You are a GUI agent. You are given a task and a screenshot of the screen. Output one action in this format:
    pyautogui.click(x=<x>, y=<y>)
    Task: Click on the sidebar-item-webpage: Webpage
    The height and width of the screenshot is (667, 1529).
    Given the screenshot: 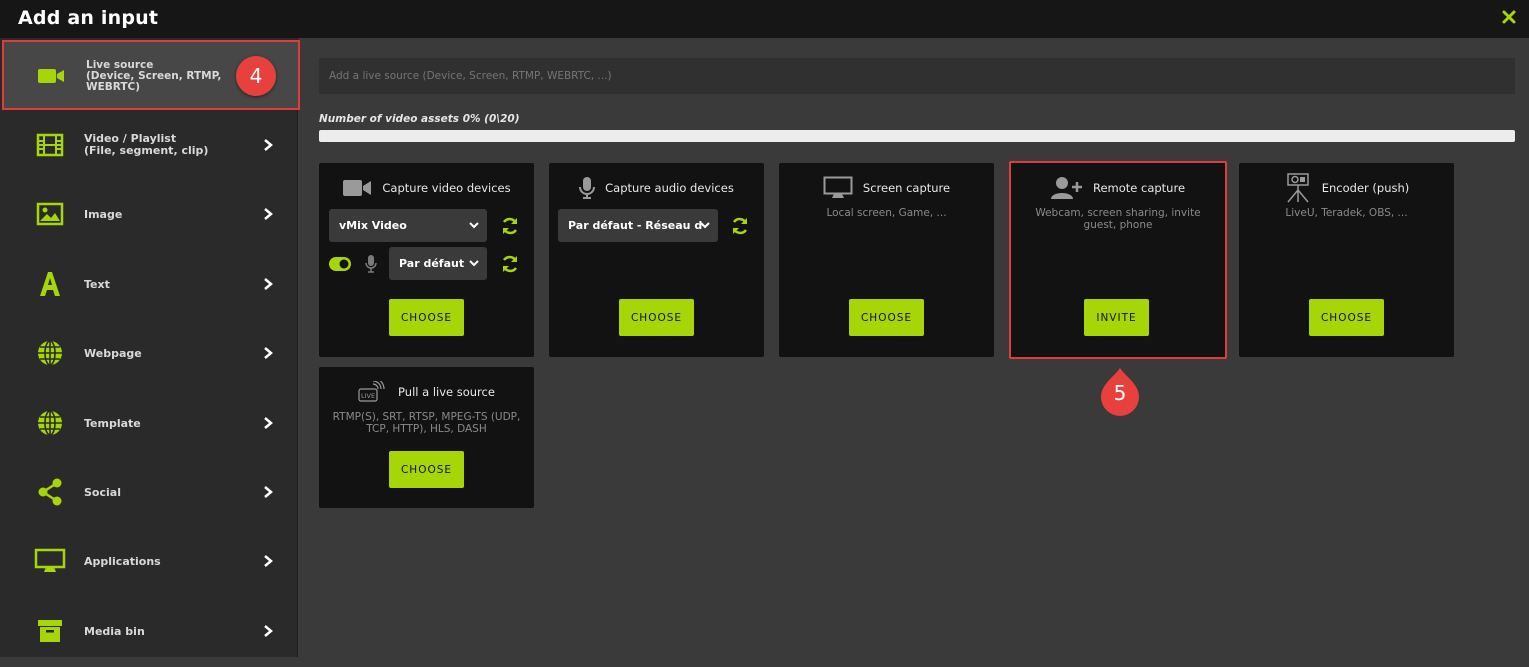 What is the action you would take?
    pyautogui.click(x=149, y=354)
    